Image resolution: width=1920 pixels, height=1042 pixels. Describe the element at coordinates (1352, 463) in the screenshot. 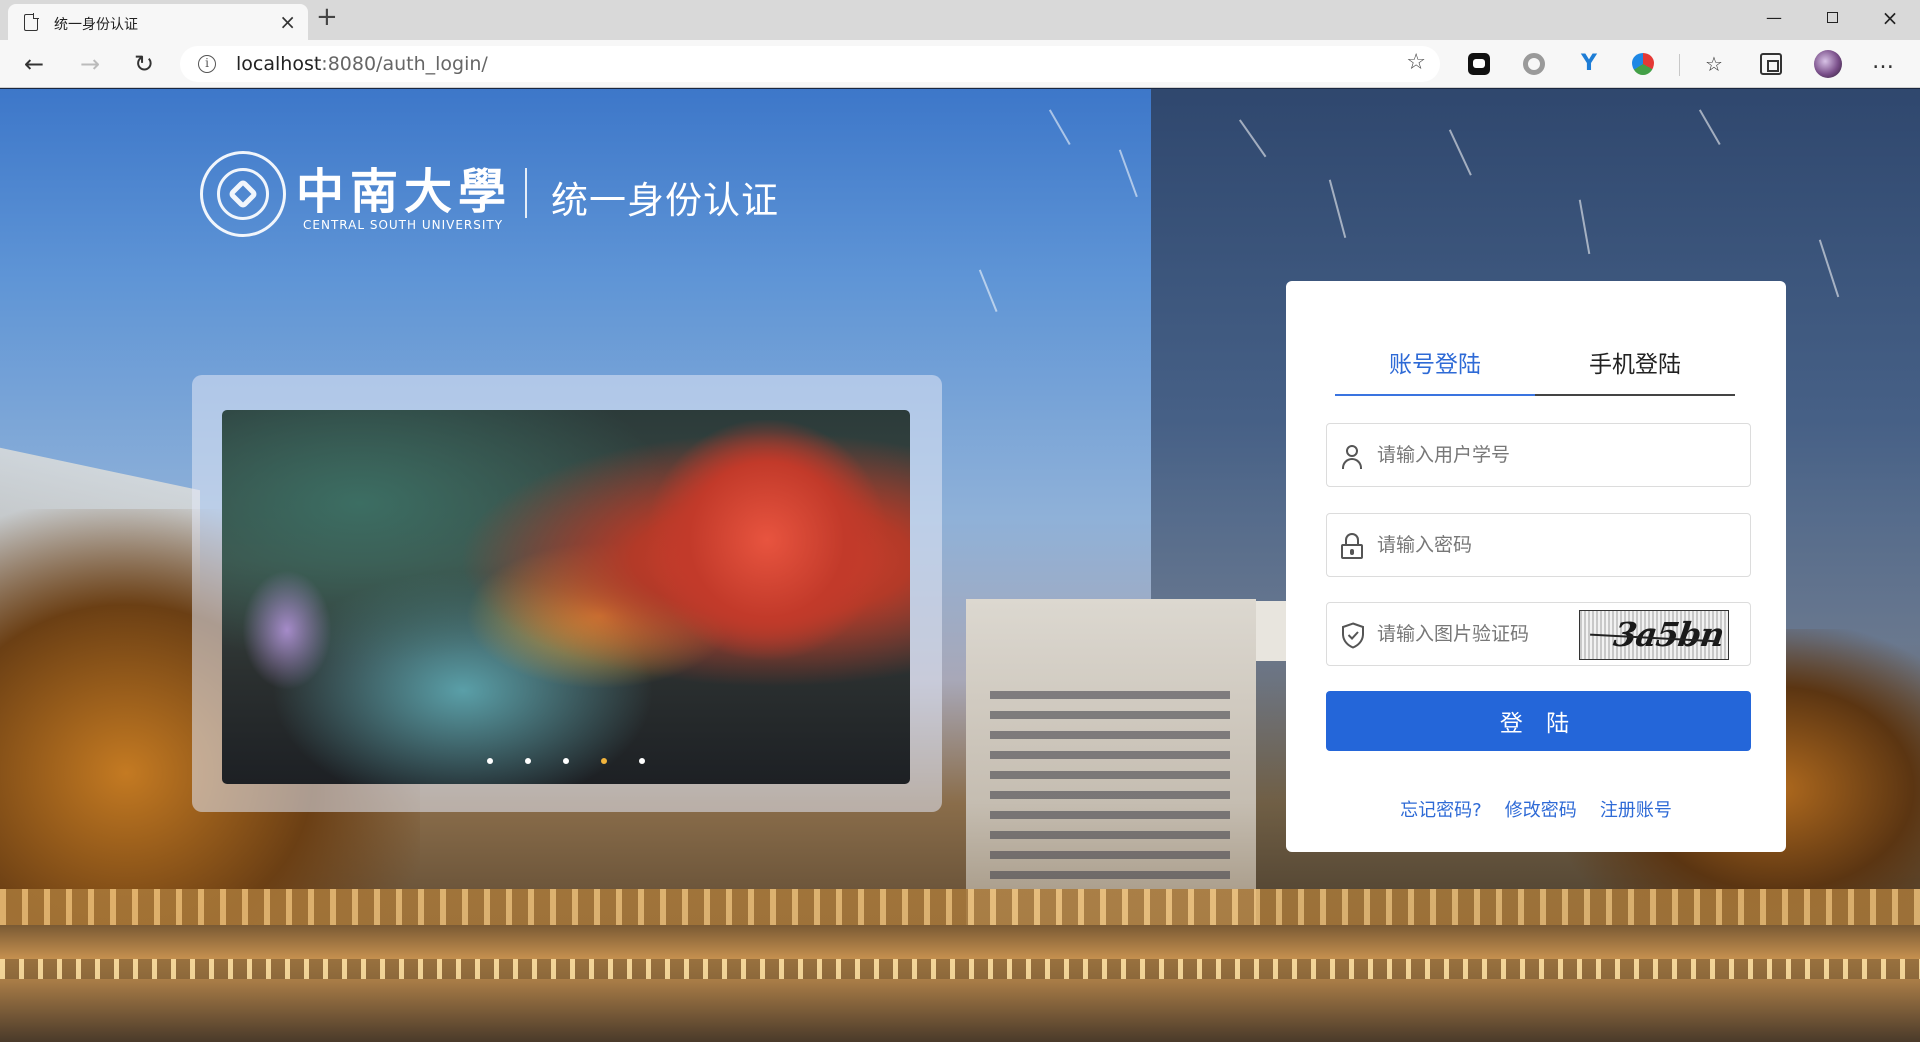

I see `user-icon-body` at that location.